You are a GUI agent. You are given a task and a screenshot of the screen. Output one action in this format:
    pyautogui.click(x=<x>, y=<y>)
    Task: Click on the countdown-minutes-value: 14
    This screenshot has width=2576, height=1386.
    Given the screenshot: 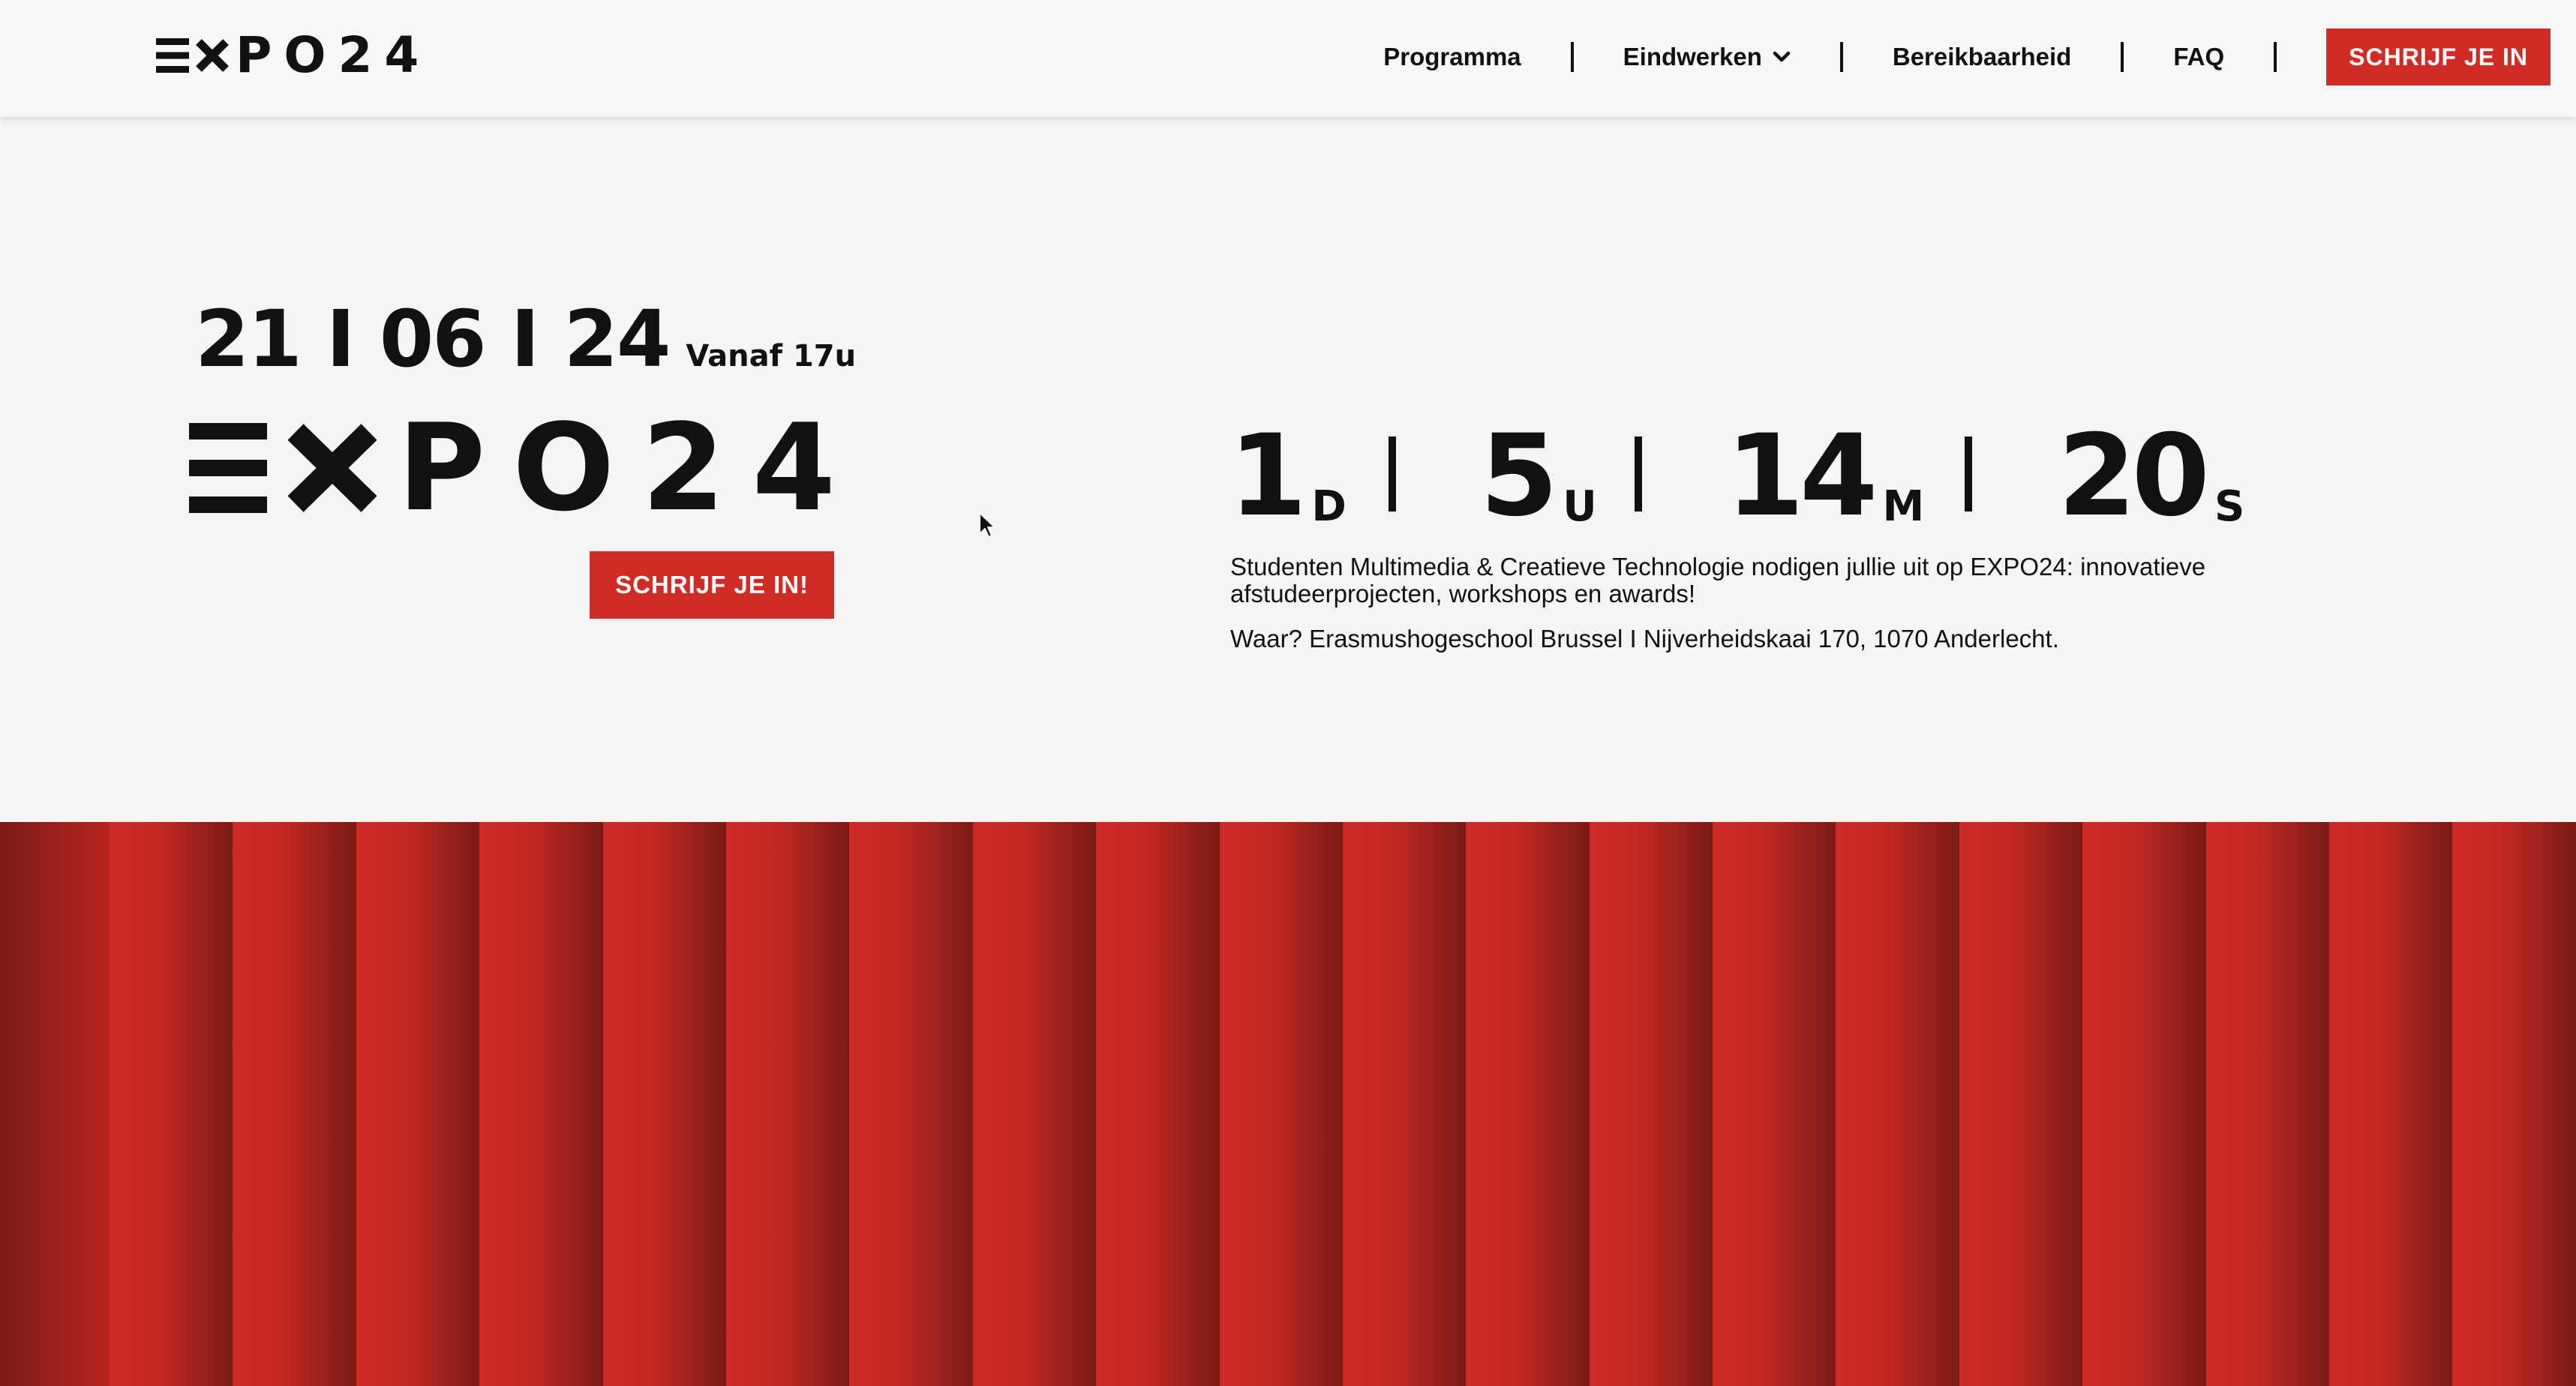 What is the action you would take?
    pyautogui.click(x=1801, y=476)
    